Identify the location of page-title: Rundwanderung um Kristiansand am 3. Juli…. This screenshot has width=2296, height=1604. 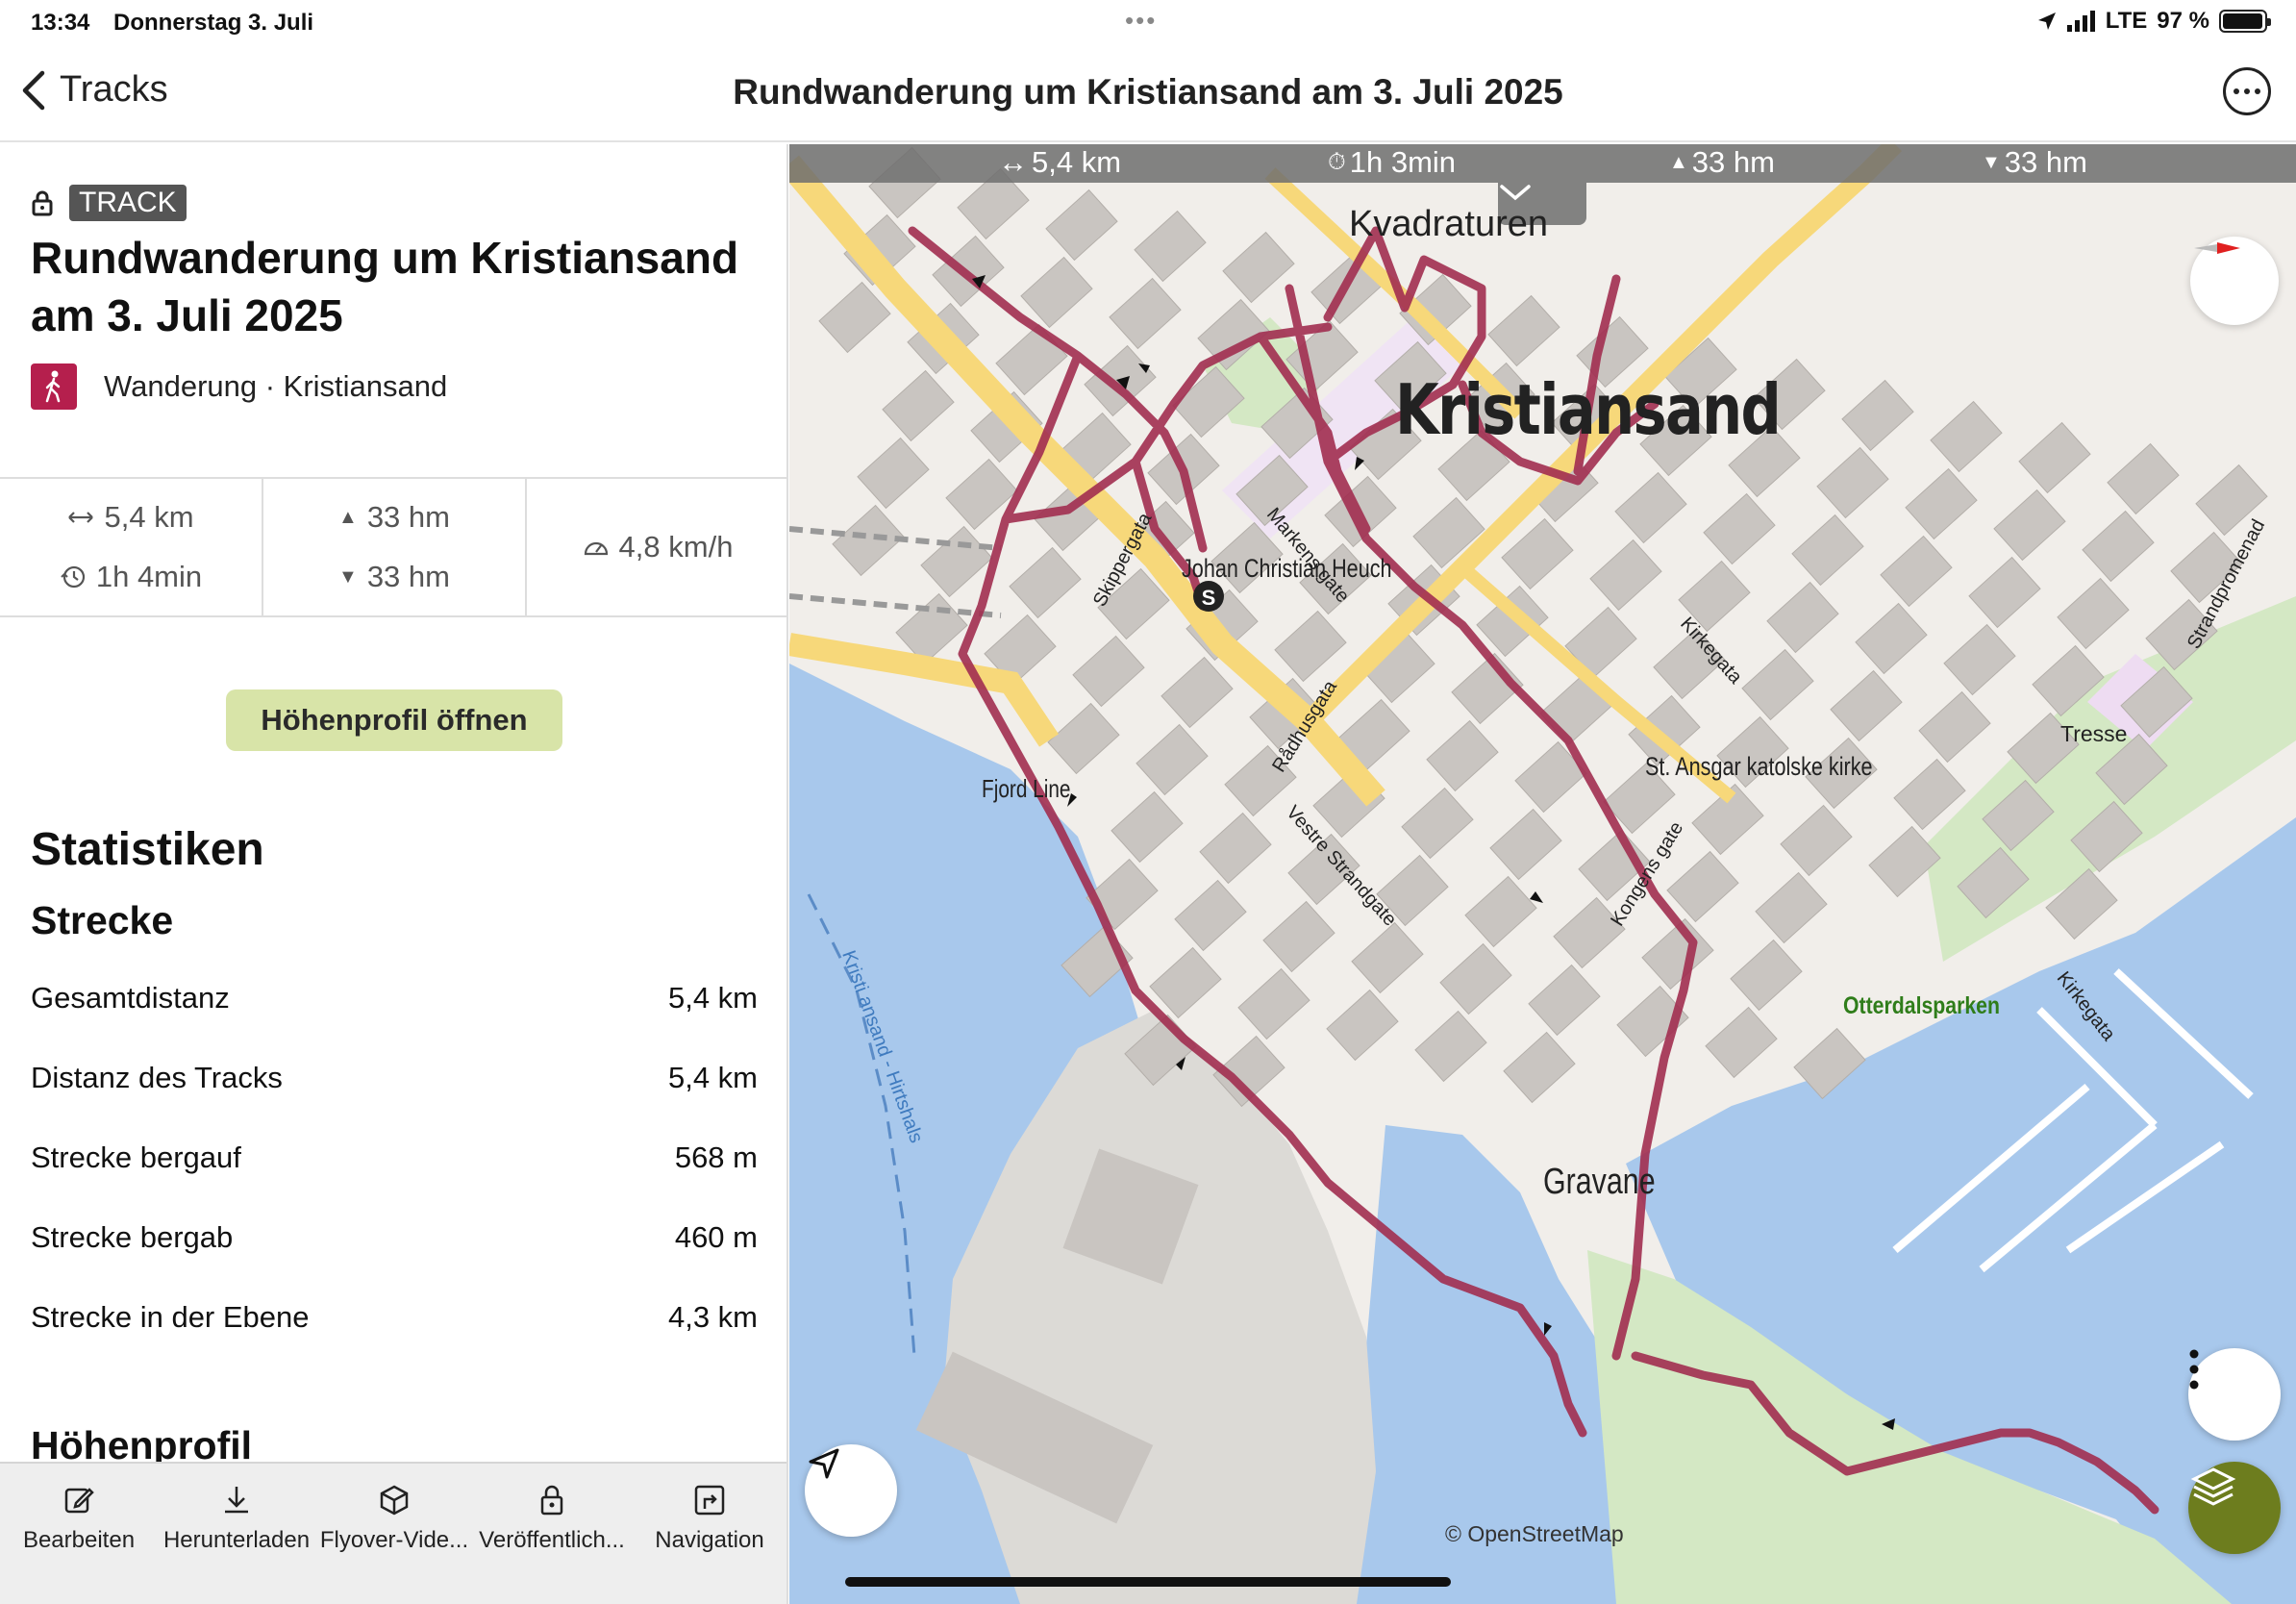
(1148, 92).